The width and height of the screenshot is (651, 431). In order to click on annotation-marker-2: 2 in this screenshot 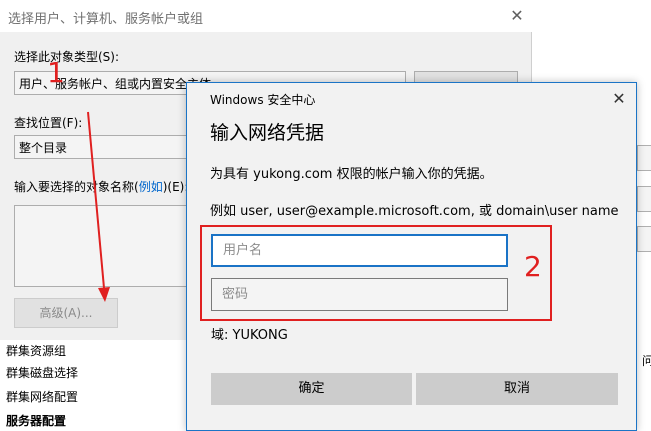, I will do `click(533, 266)`.